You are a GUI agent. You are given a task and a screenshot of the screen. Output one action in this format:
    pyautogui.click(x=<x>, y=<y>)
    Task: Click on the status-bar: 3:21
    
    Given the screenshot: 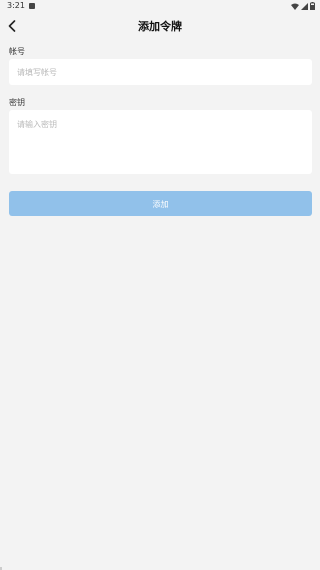 What is the action you would take?
    pyautogui.click(x=160, y=6)
    